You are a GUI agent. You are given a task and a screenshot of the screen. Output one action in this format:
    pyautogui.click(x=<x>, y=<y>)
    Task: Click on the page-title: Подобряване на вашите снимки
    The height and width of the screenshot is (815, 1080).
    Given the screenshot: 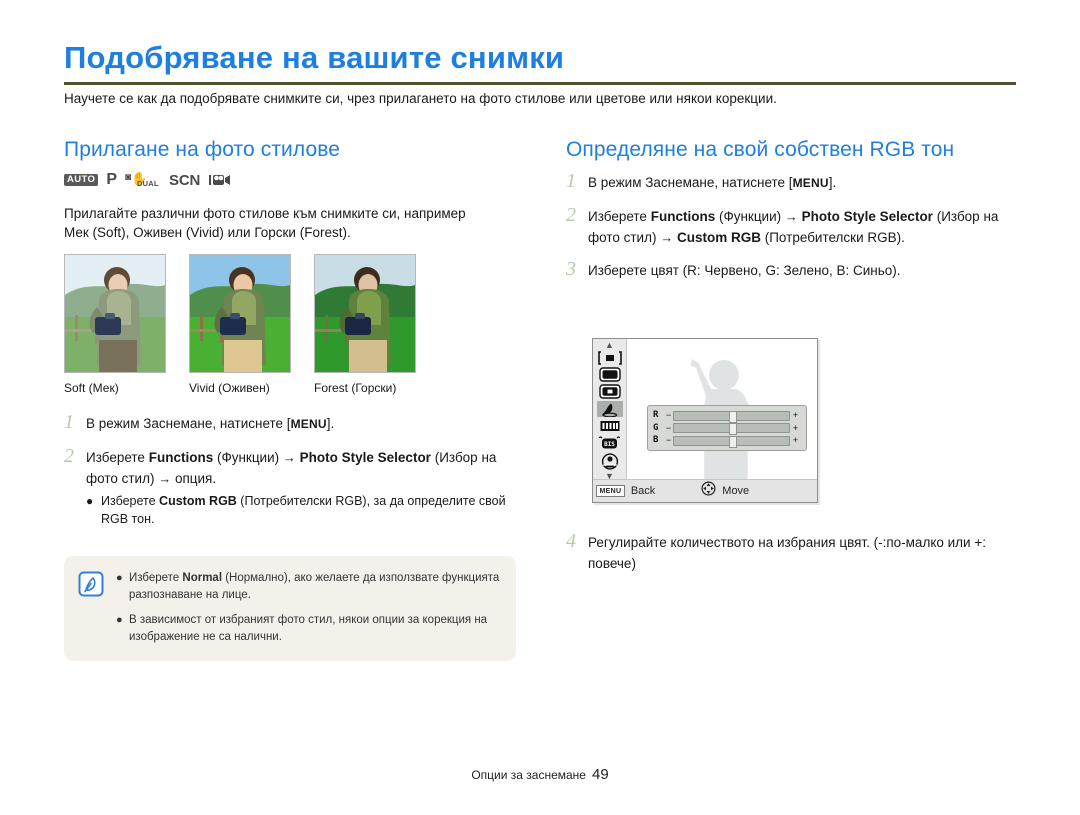 What is the action you would take?
    pyautogui.click(x=314, y=57)
    